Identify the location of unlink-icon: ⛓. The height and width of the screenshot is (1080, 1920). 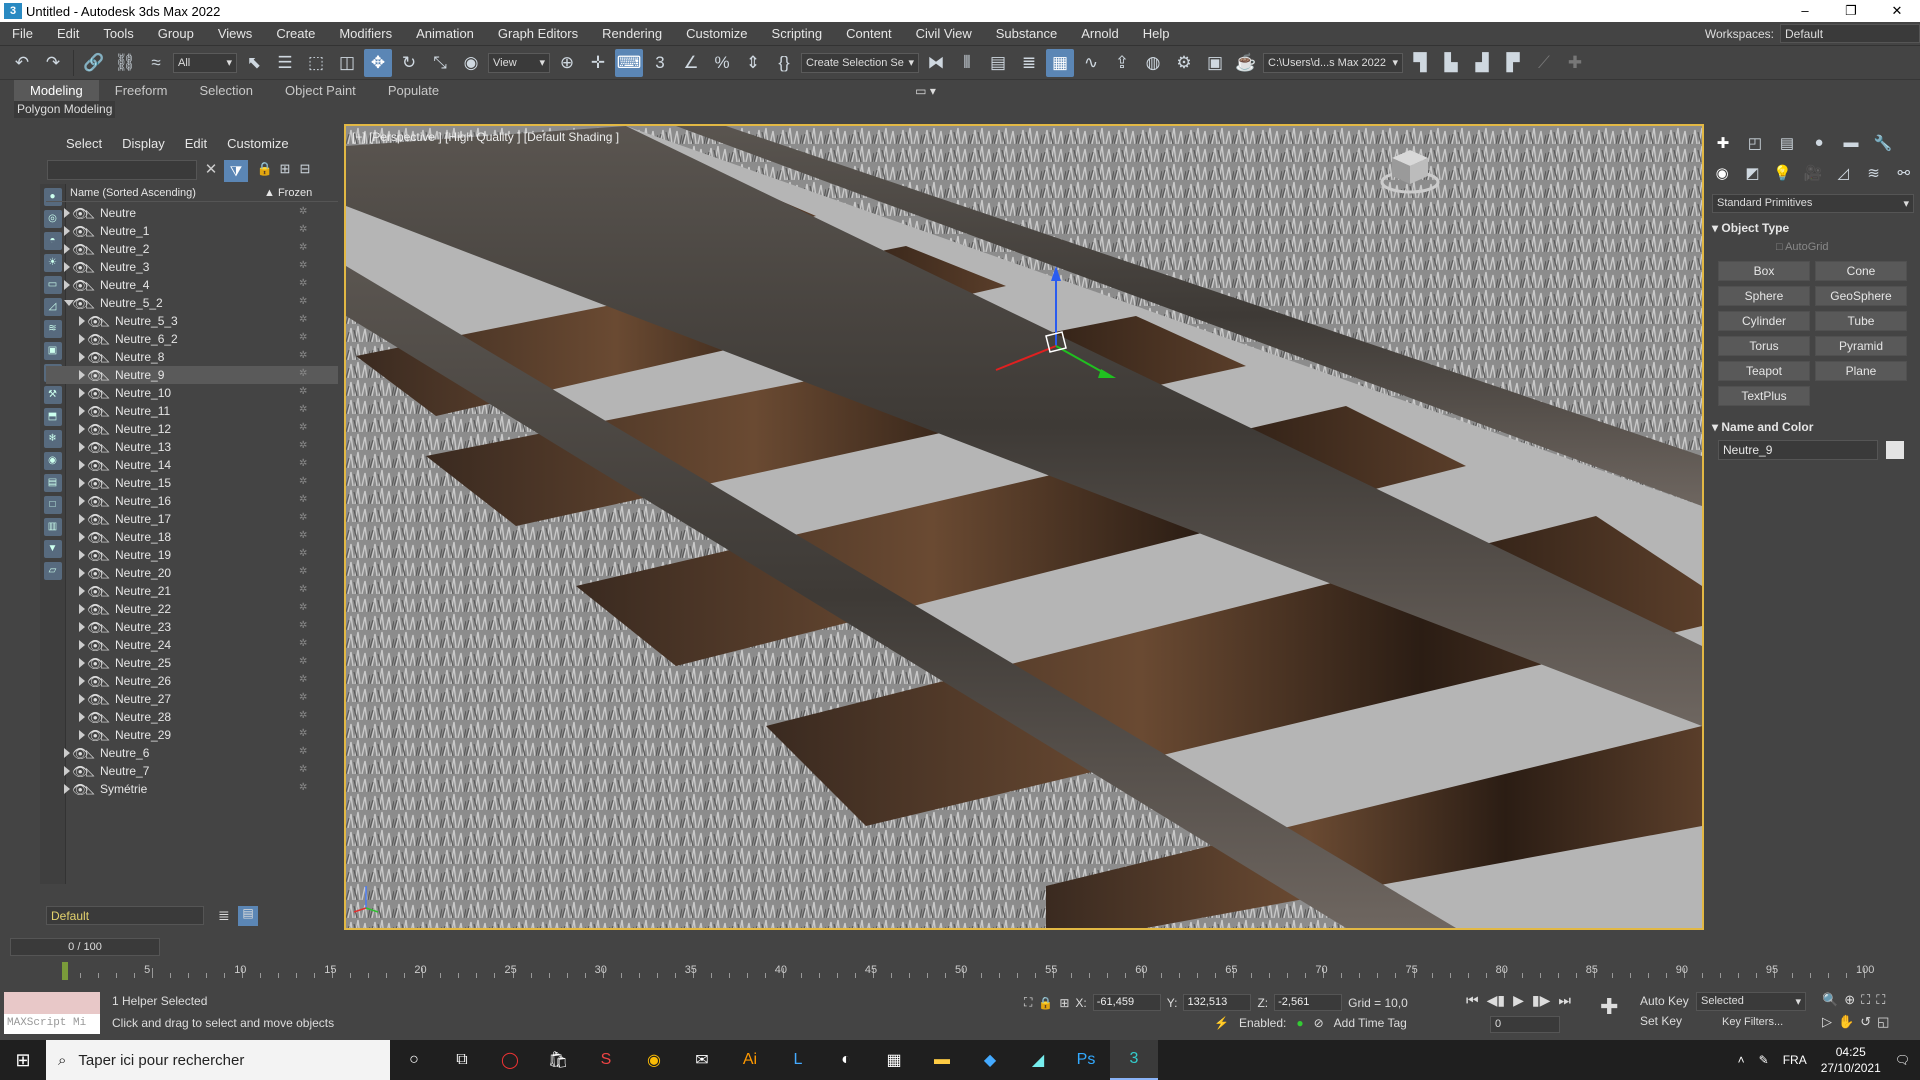
(125, 63).